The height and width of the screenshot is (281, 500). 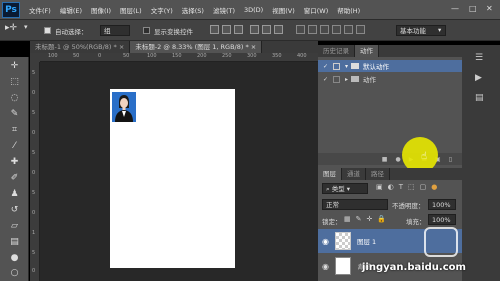 What do you see at coordinates (312, 29) in the screenshot?
I see `distribute-middle-icon` at bounding box center [312, 29].